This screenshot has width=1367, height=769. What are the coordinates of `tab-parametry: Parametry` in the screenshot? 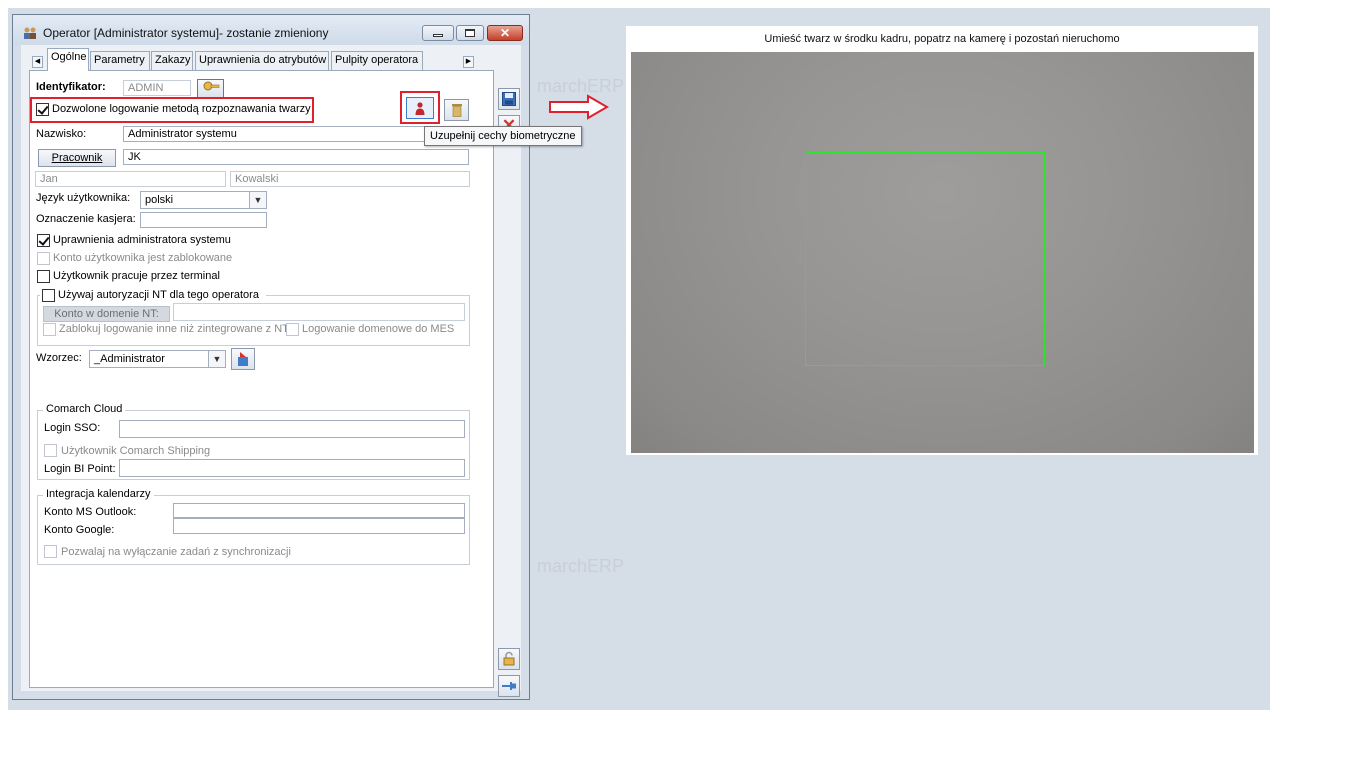 It's located at (120, 60).